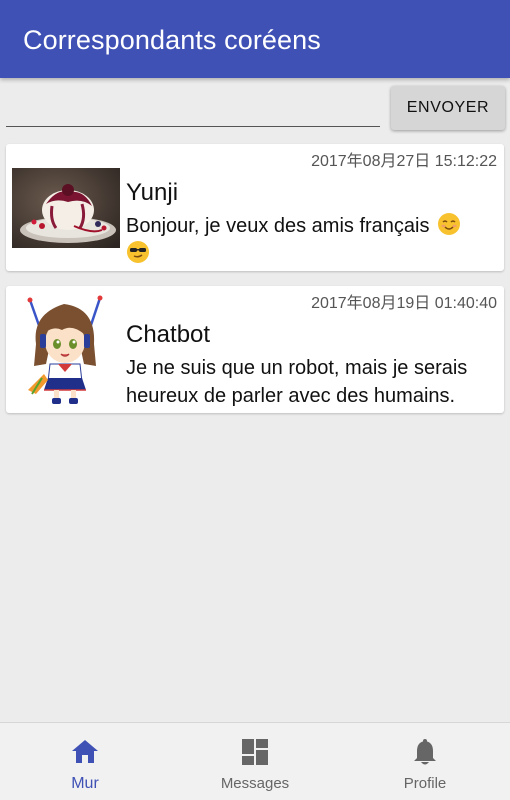 This screenshot has width=510, height=800. Describe the element at coordinates (404, 161) in the screenshot. I see `timestamp: 2017年08月27日 15:12:22` at that location.